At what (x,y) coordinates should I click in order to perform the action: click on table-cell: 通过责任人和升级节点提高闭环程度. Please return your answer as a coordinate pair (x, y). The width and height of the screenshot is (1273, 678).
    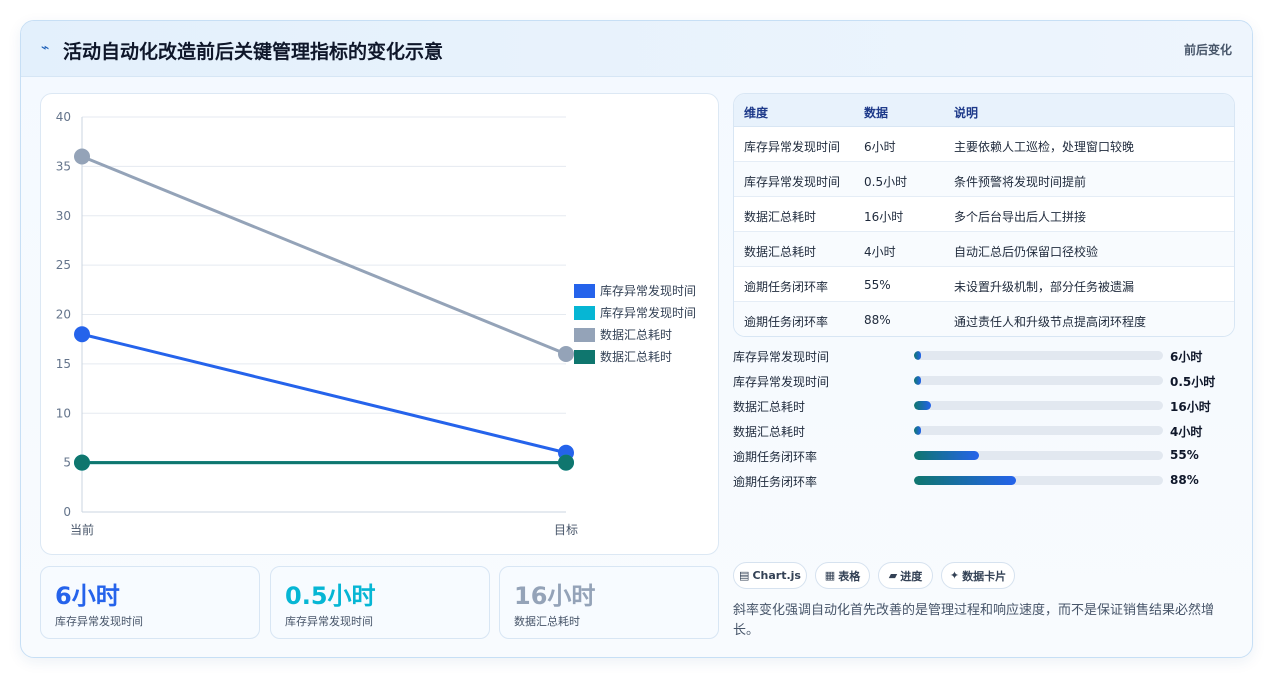
    Looking at the image, I should click on (1050, 322).